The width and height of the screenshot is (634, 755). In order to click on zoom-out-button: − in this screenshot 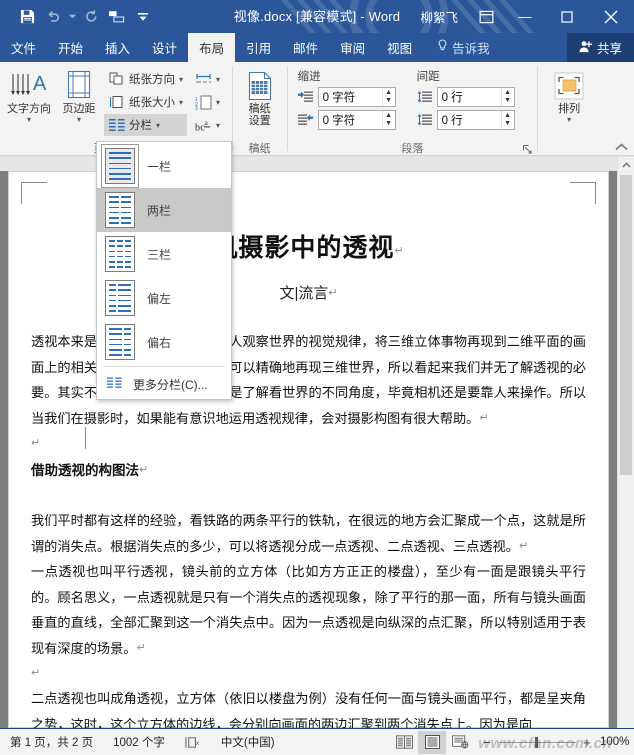, I will do `click(487, 742)`.